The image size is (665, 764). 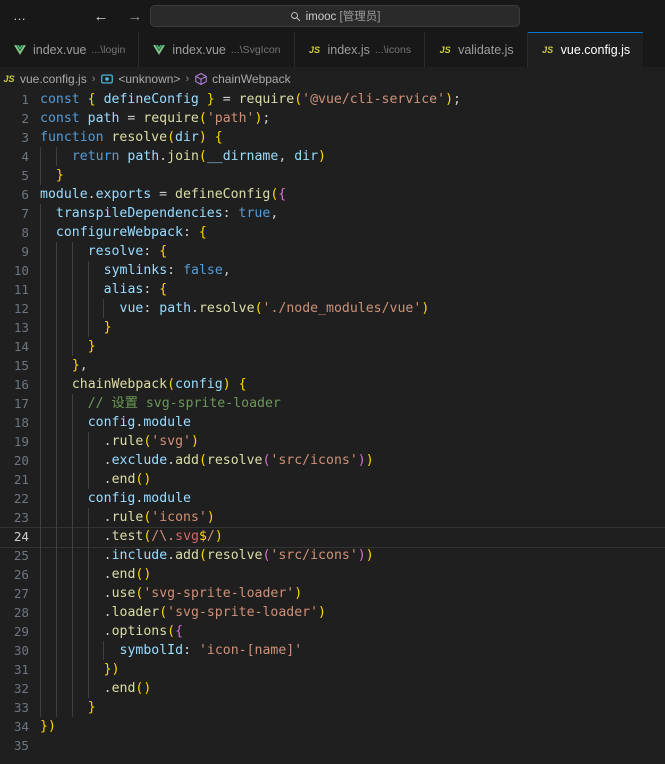 I want to click on forward-arrow-icon: →, so click(x=135, y=16).